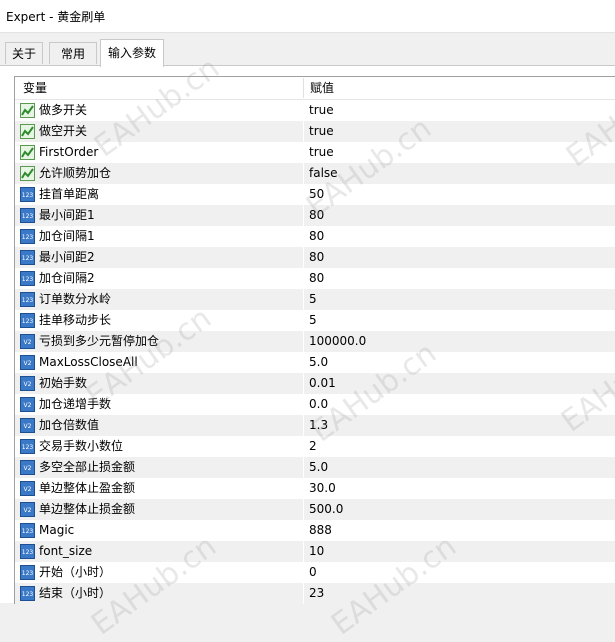  Describe the element at coordinates (322, 88) in the screenshot. I see `column-header-value: 赋值` at that location.